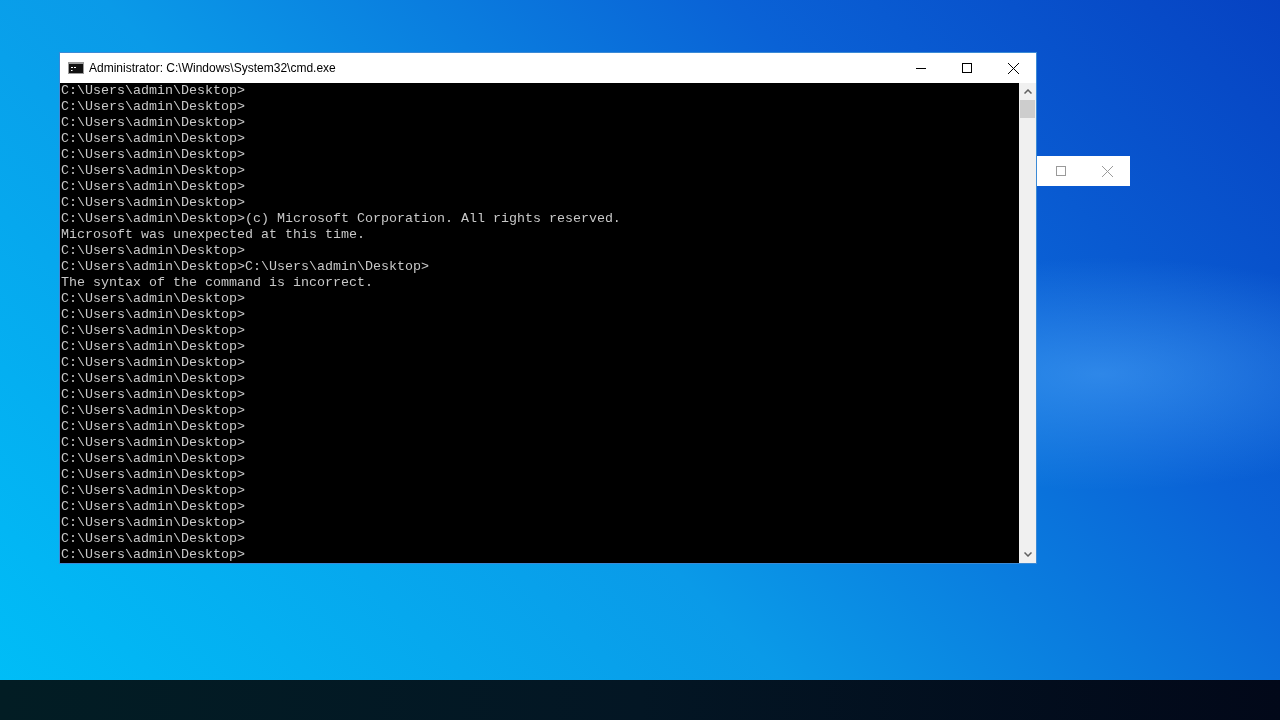 The width and height of the screenshot is (1280, 720). Describe the element at coordinates (1027, 109) in the screenshot. I see `scrollbar-thumb` at that location.